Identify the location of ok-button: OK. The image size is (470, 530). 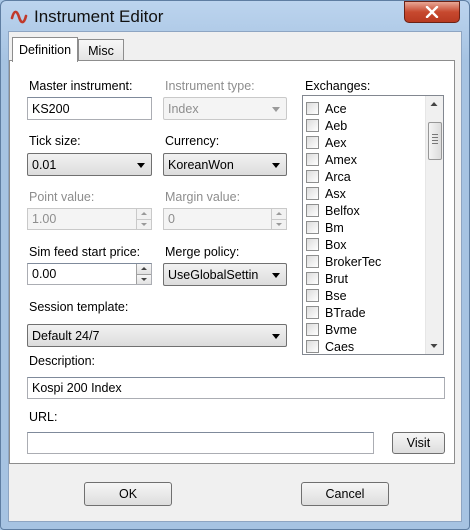
(128, 494).